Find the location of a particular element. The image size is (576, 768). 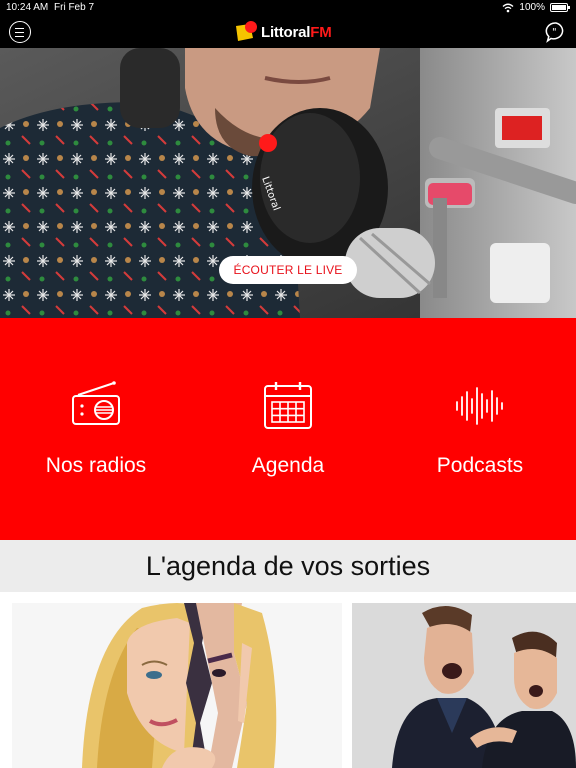

brand-logo: LittoralFM is located at coordinates (289, 32).